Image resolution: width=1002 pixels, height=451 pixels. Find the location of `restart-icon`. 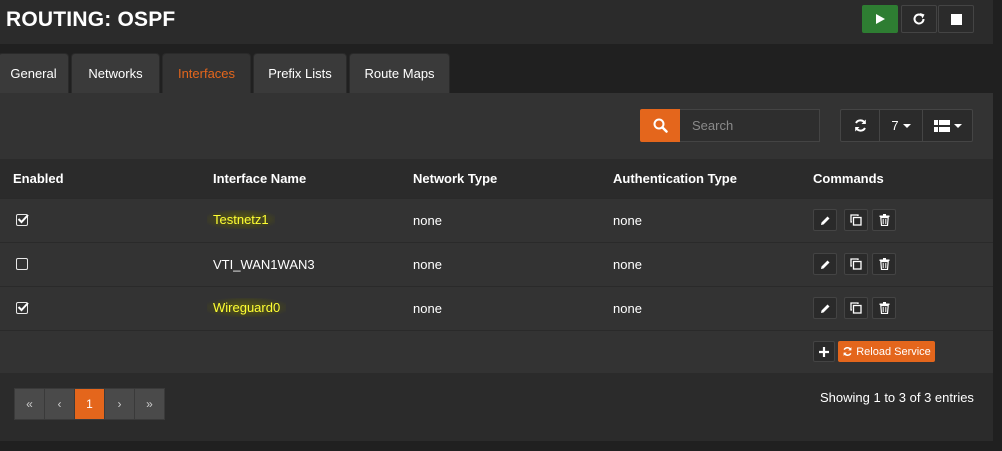

restart-icon is located at coordinates (919, 19).